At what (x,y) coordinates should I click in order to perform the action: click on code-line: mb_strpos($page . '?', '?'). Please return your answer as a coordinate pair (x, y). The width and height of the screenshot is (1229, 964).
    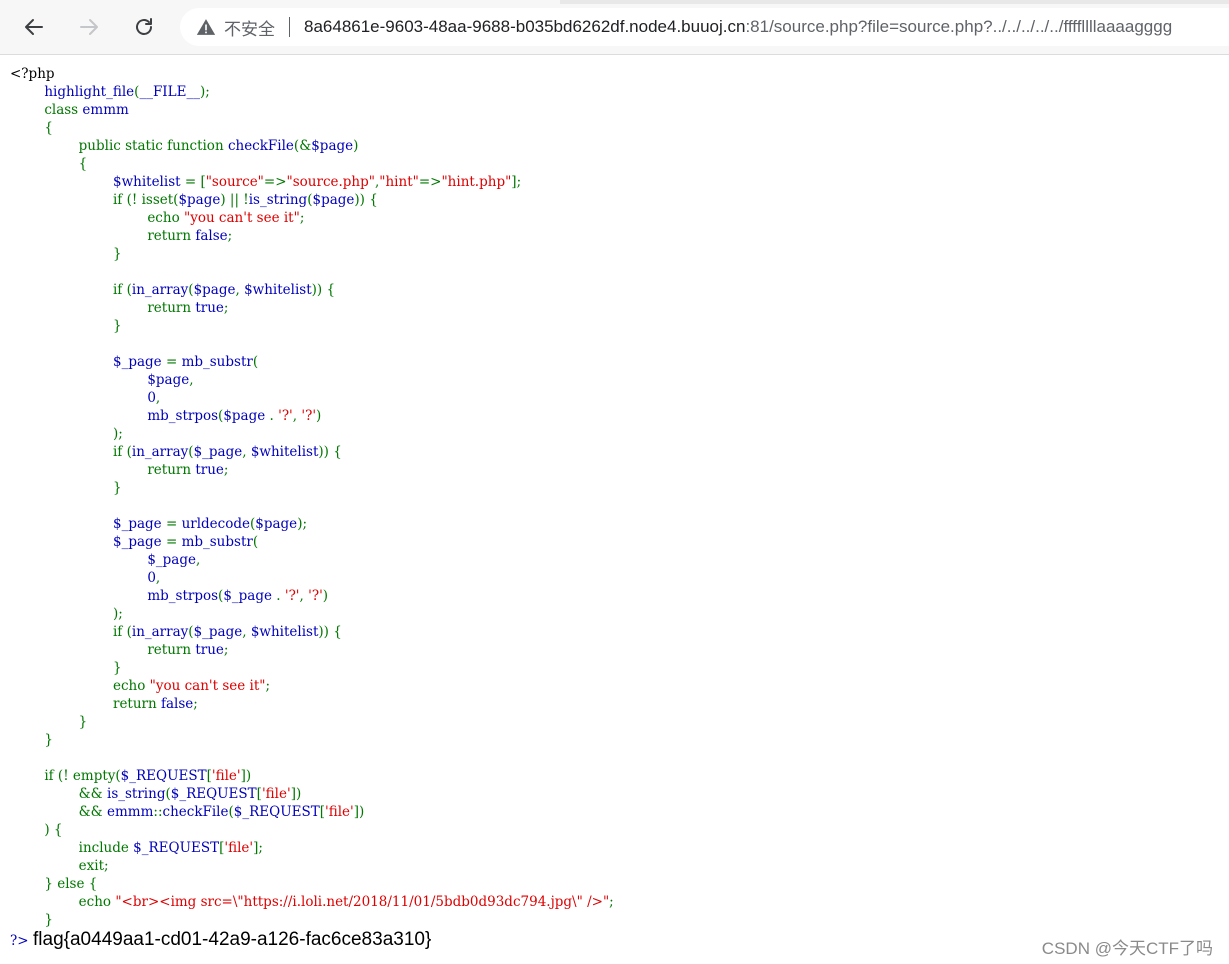
    Looking at the image, I should click on (312, 416).